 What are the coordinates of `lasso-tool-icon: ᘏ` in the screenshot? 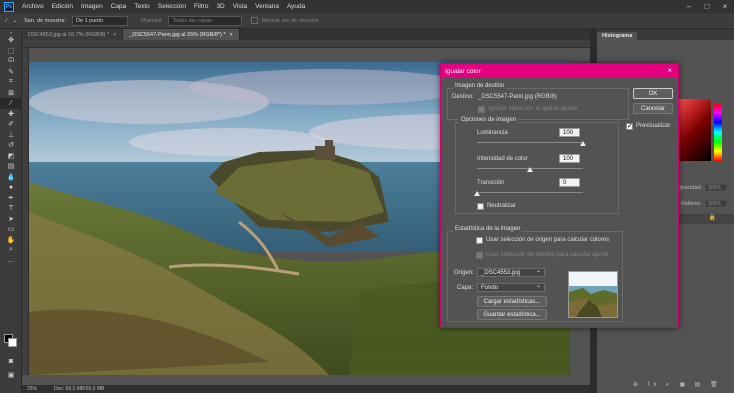 It's located at (11, 61).